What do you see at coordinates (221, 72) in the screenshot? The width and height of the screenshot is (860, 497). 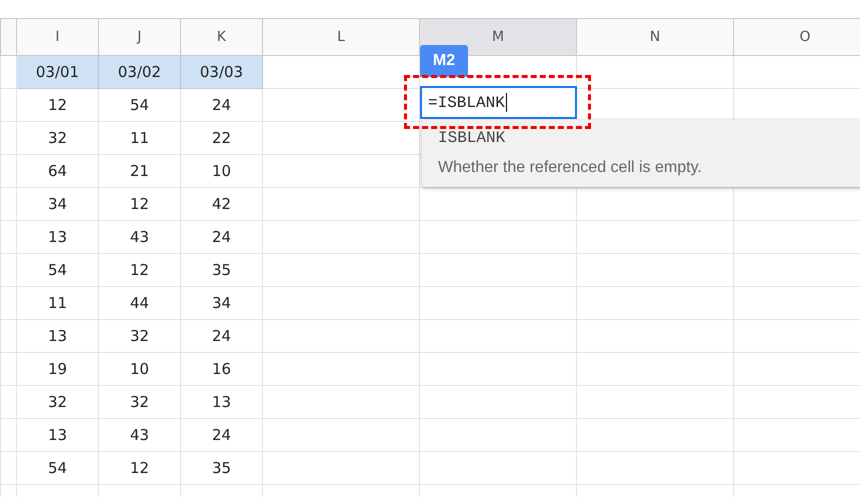 I see `table-cell: 03/03` at bounding box center [221, 72].